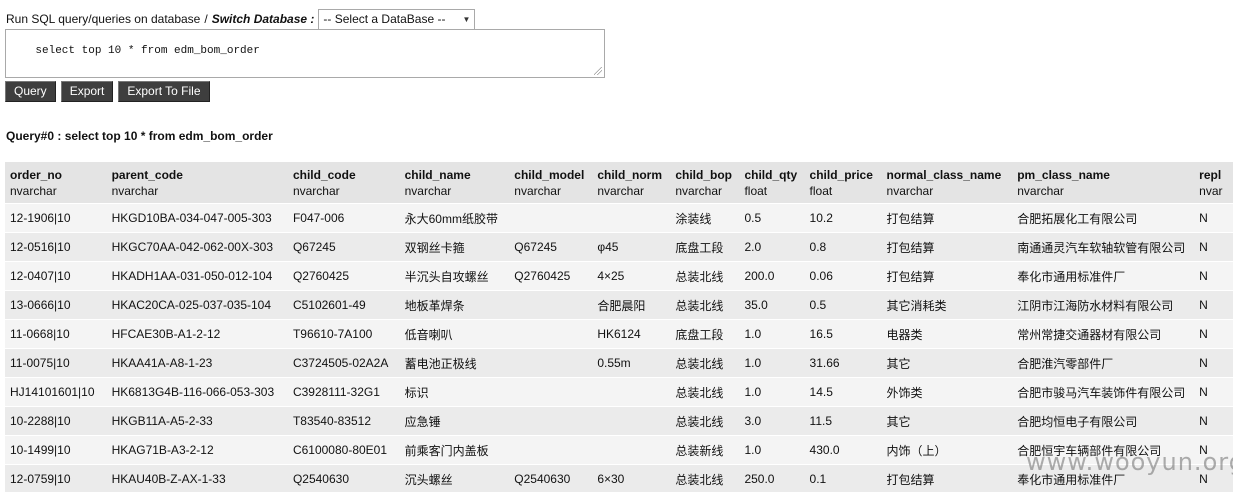 The image size is (1233, 492). What do you see at coordinates (56, 247) in the screenshot?
I see `table-cell-order-no: 12-0516|10` at bounding box center [56, 247].